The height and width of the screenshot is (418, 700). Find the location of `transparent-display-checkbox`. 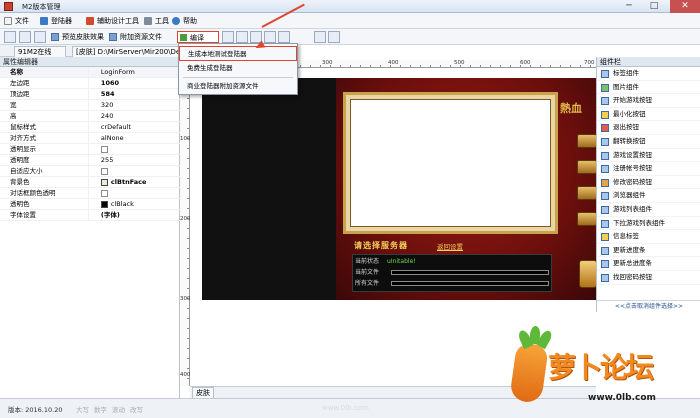

transparent-display-checkbox is located at coordinates (104, 149).